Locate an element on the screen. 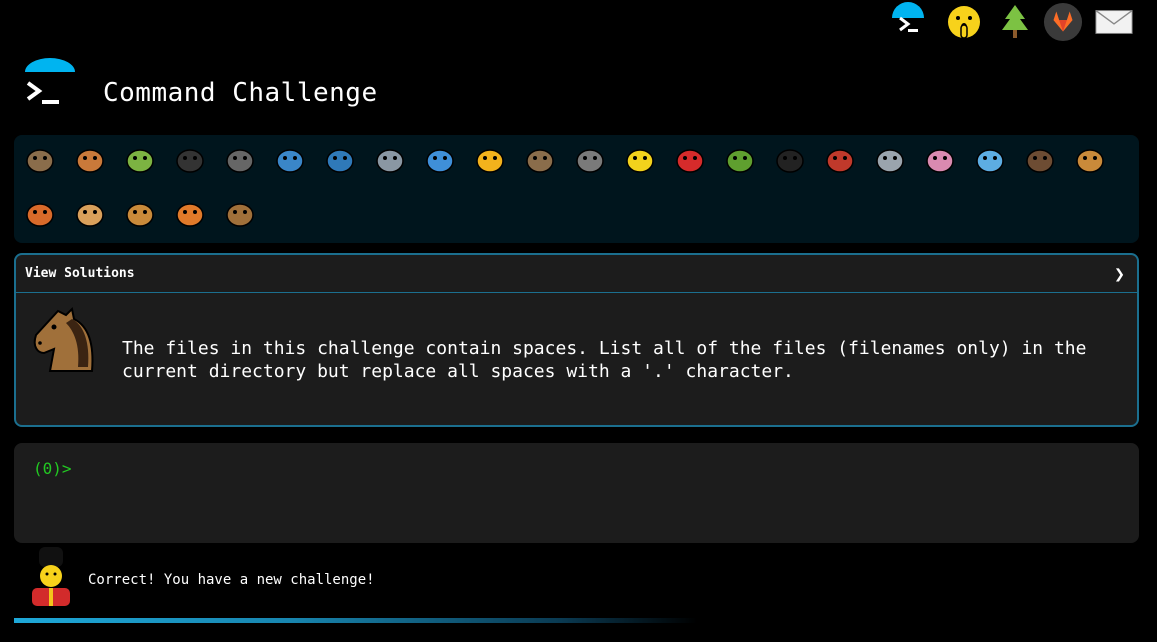  butterfly-icon is located at coordinates (90, 160).